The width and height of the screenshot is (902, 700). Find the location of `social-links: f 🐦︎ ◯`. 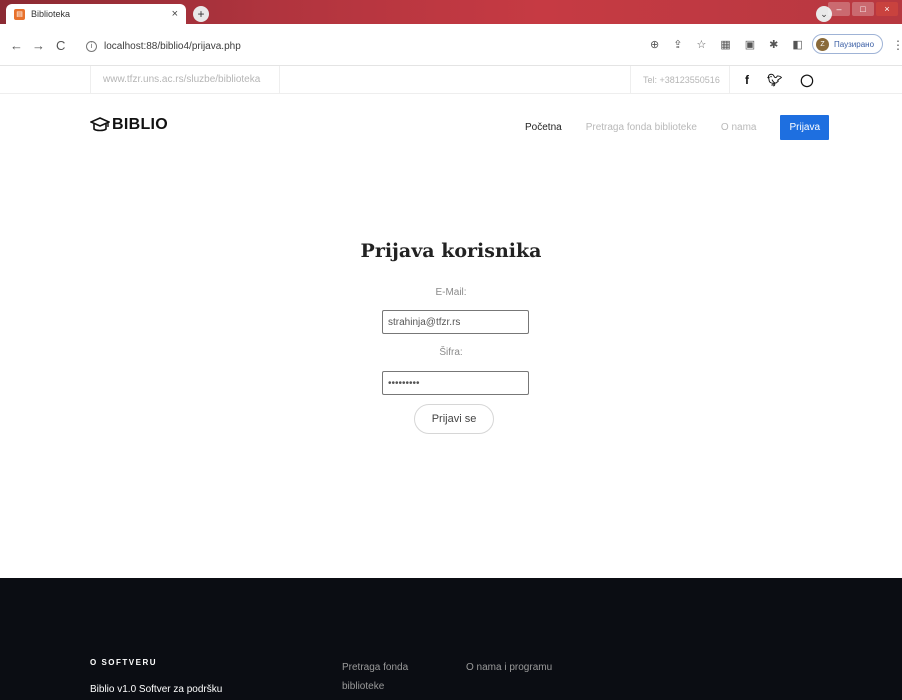

social-links: f 🐦︎ ◯ is located at coordinates (779, 80).